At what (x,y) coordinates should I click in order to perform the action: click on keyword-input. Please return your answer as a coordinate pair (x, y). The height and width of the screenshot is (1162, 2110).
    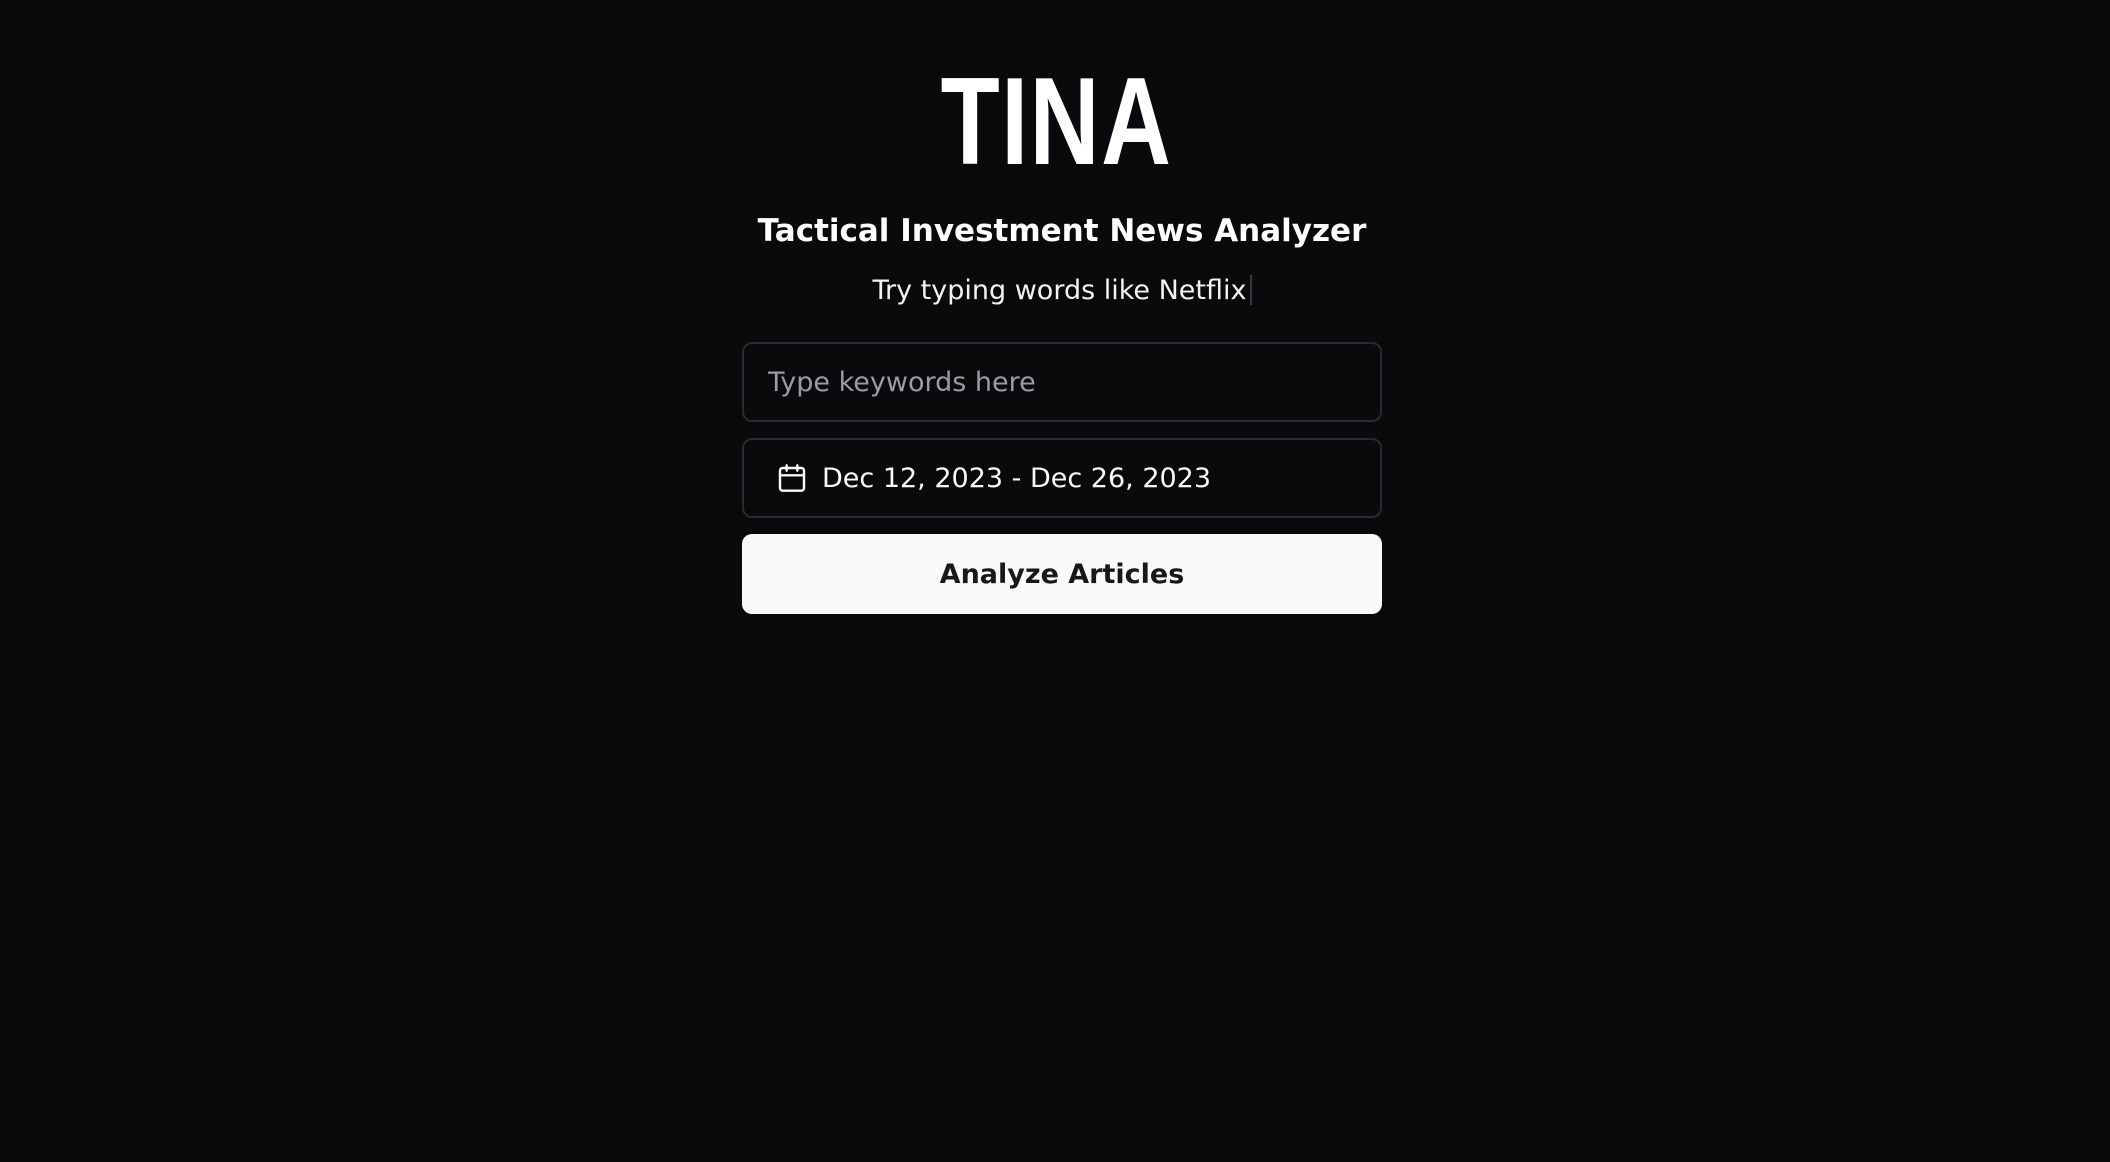
    Looking at the image, I should click on (1062, 382).